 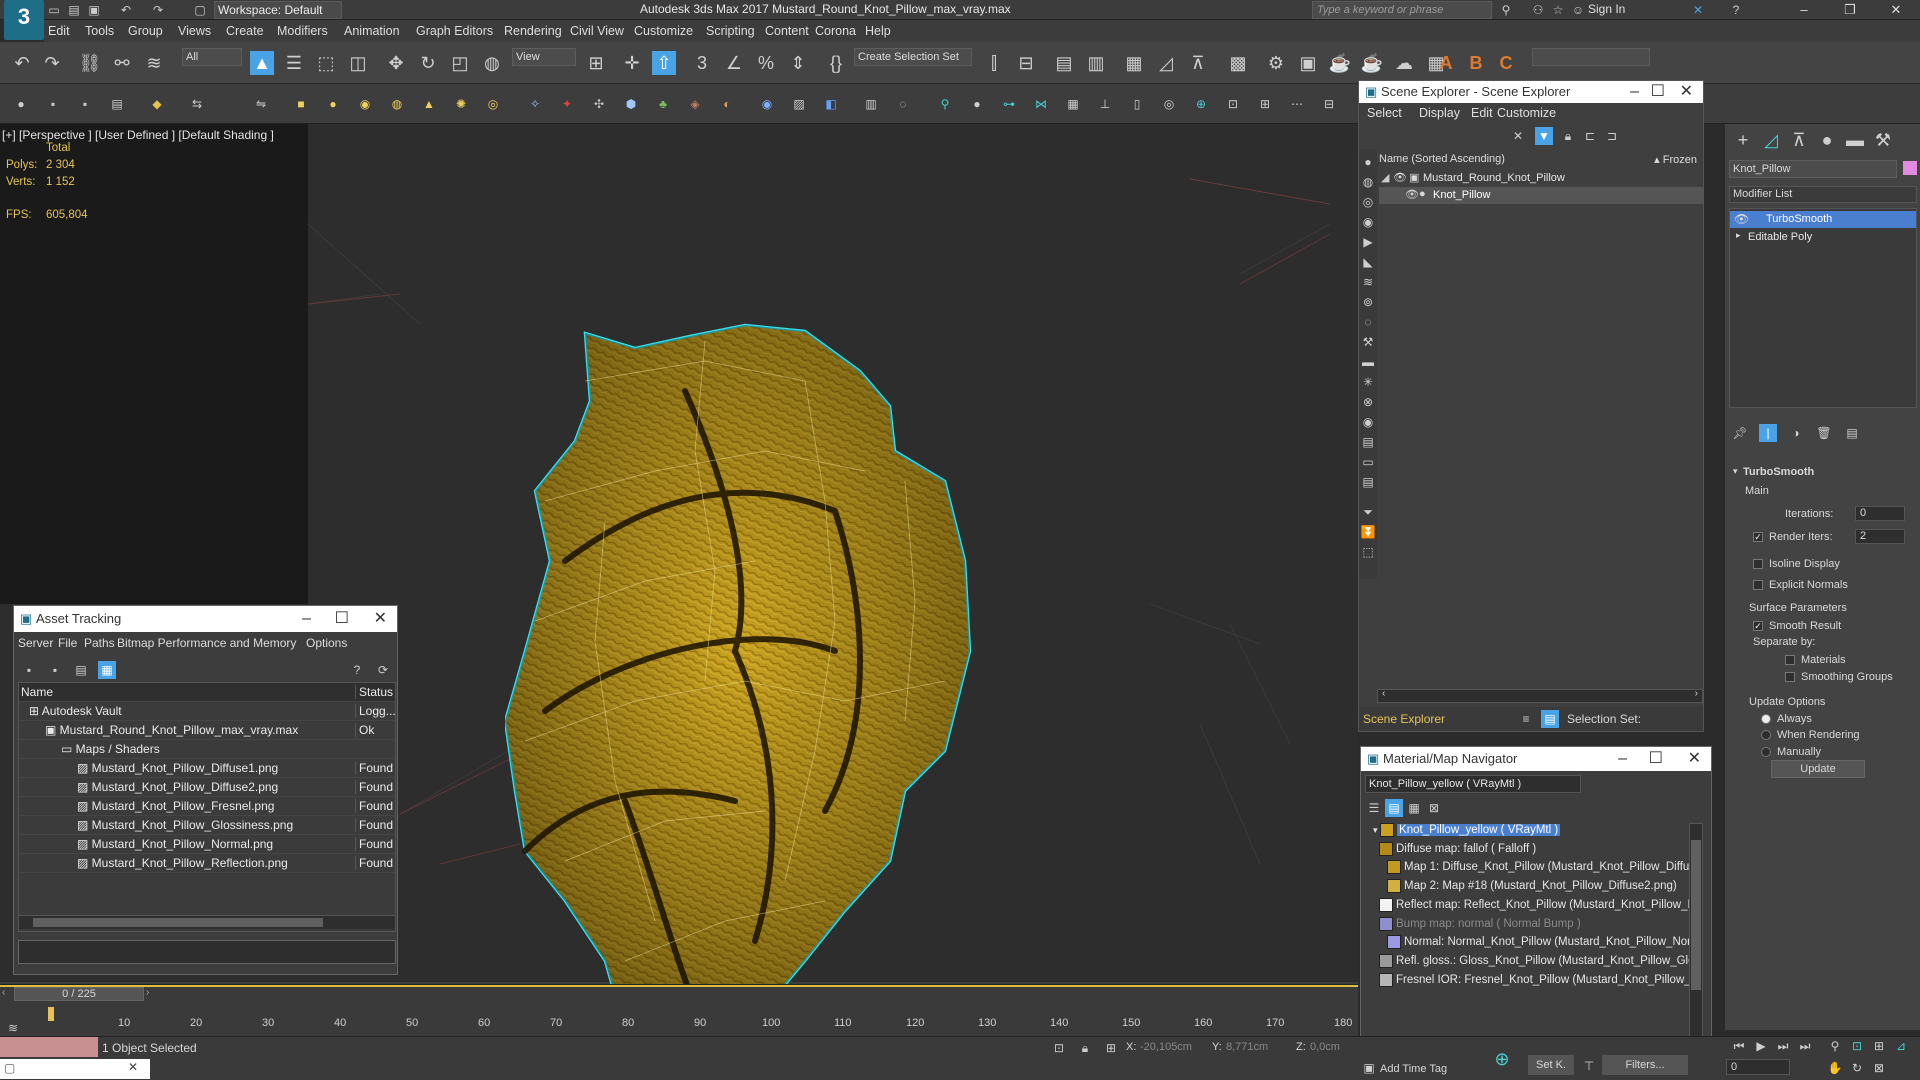 I want to click on key-filter-icon: ⊤, so click(x=1589, y=1066).